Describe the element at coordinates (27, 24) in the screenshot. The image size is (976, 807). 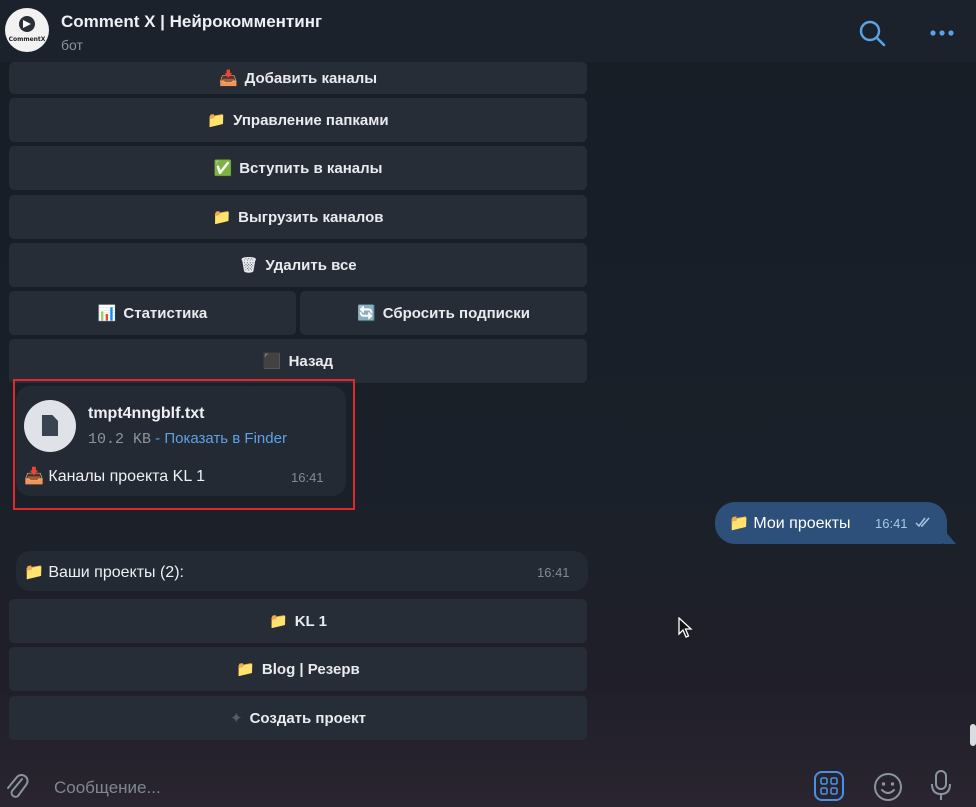
I see `telegram-plane-icon` at that location.